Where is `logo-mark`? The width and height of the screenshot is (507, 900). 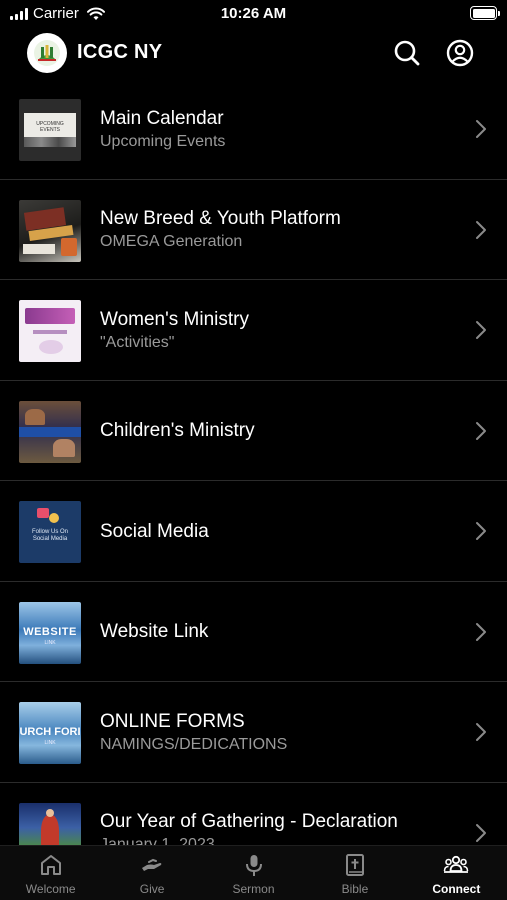
logo-mark is located at coordinates (47, 53).